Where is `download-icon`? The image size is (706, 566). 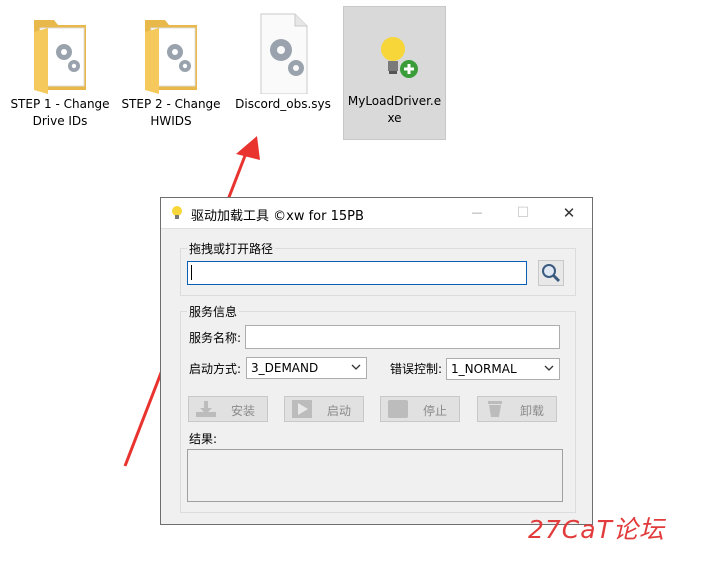
download-icon is located at coordinates (206, 409).